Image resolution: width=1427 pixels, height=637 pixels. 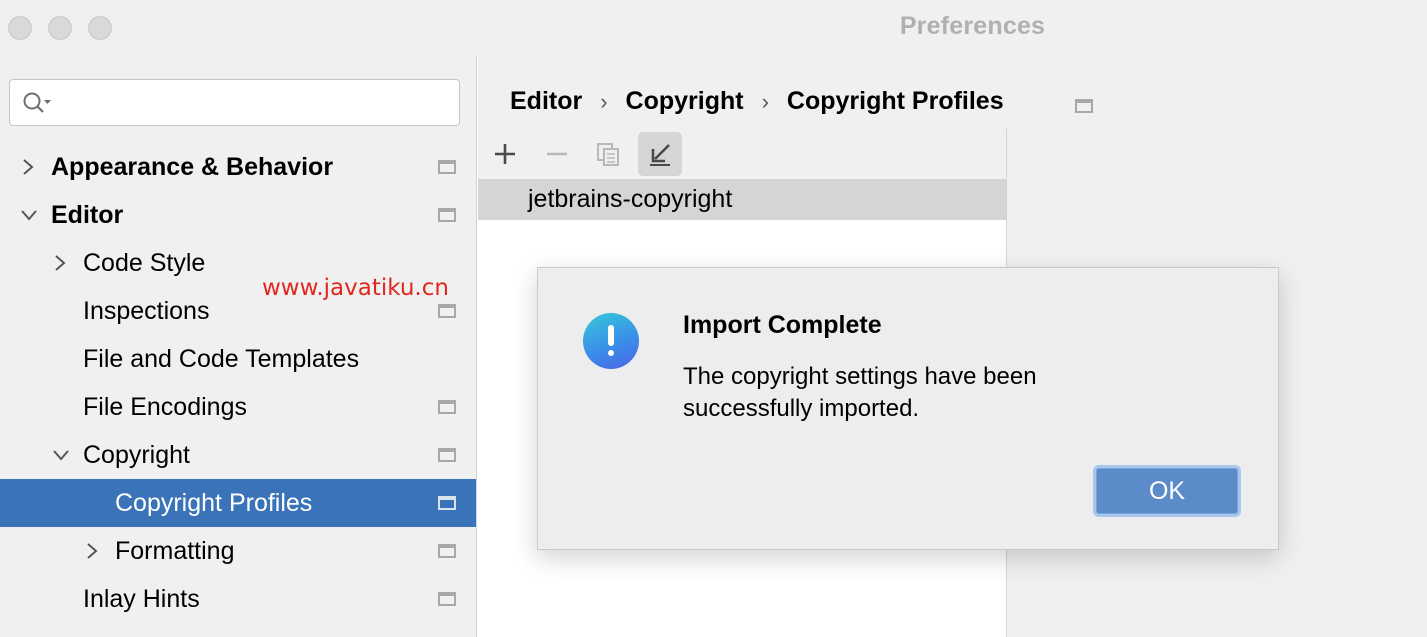 I want to click on plus-icon, so click(x=505, y=154).